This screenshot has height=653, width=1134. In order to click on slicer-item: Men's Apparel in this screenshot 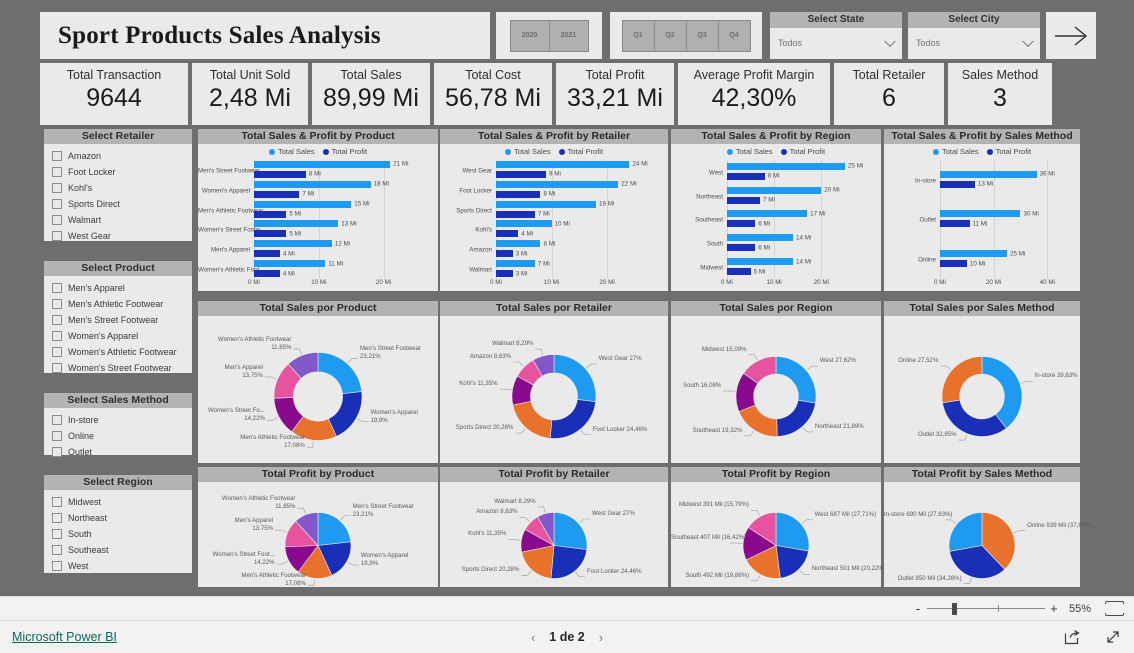, I will do `click(122, 288)`.